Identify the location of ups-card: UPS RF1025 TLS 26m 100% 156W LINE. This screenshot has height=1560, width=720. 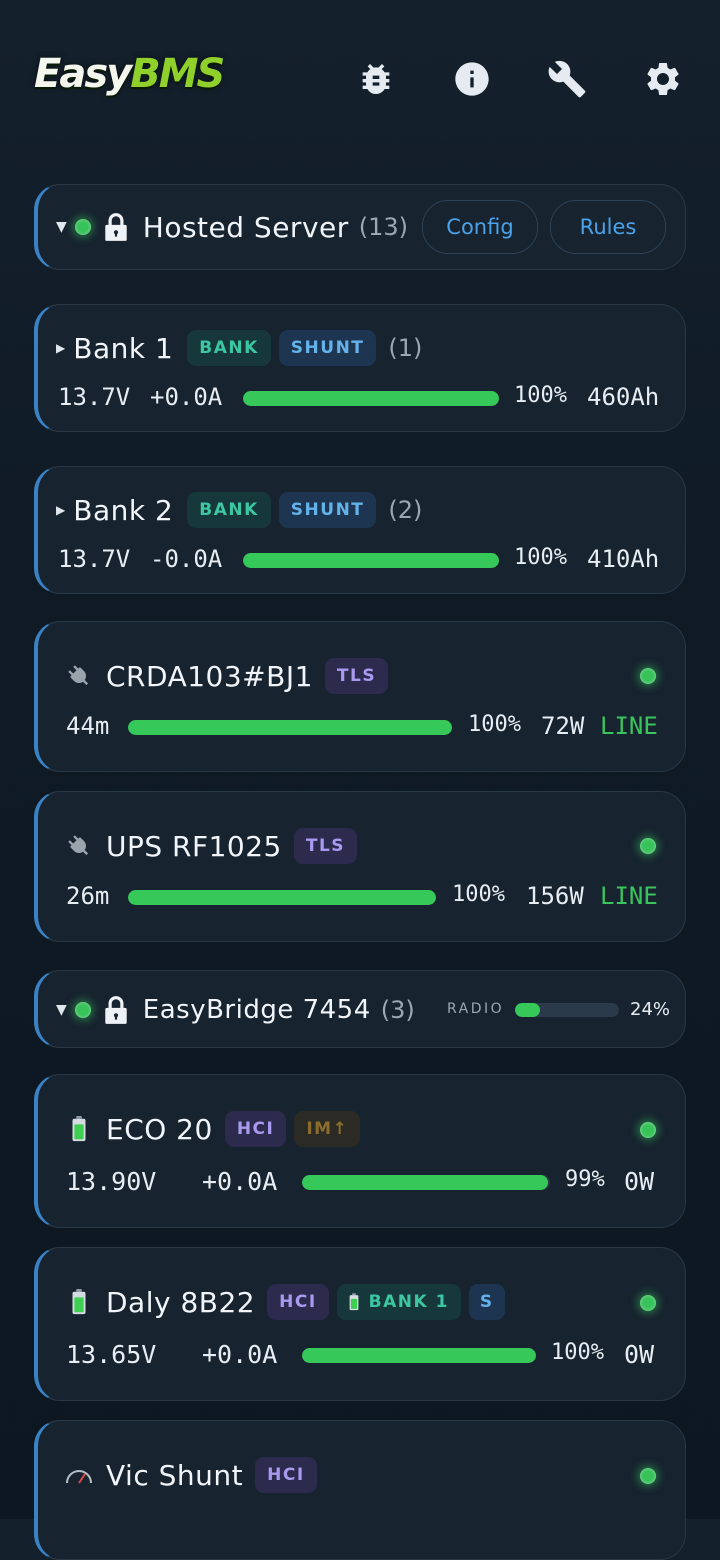
(360, 866).